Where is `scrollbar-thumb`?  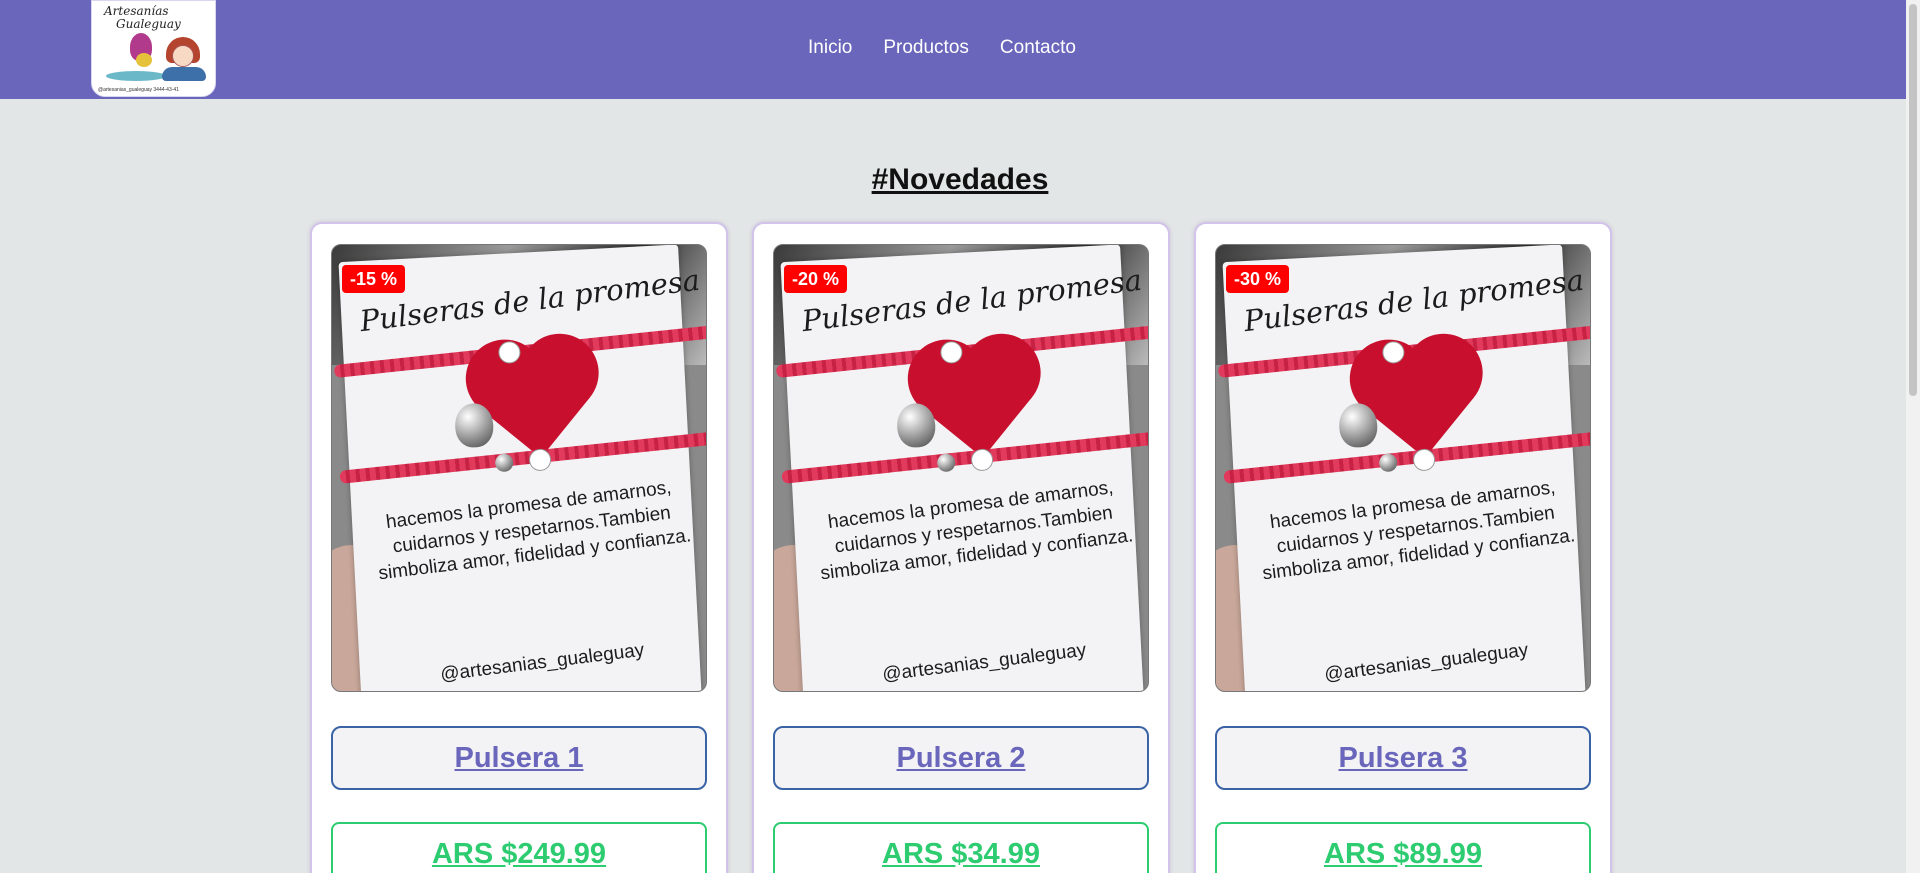
scrollbar-thumb is located at coordinates (1913, 200).